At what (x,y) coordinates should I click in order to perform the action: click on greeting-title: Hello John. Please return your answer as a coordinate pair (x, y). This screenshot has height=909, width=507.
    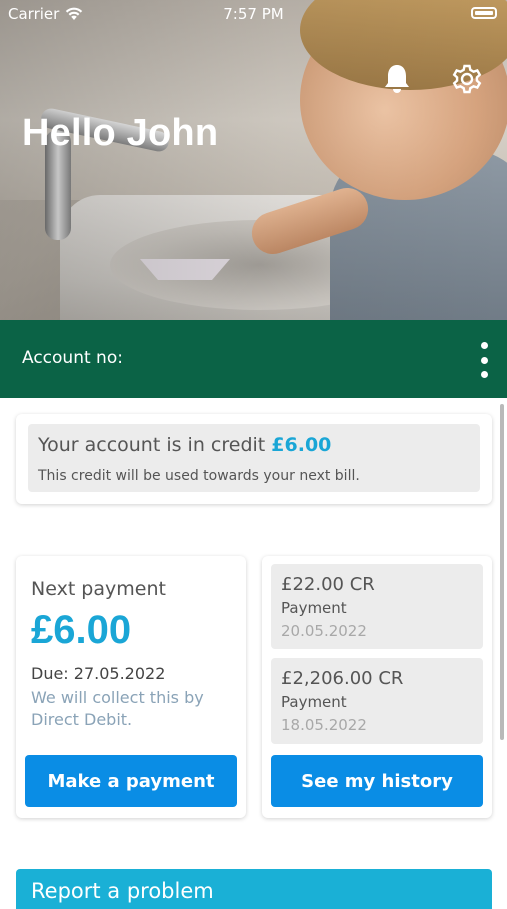
    Looking at the image, I should click on (120, 133).